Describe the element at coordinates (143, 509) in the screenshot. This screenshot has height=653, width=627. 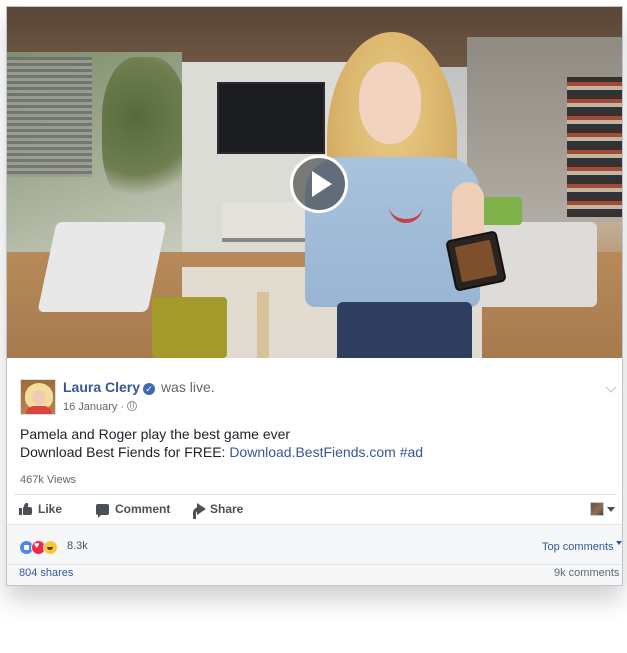
I see `comment-label: Comment` at that location.